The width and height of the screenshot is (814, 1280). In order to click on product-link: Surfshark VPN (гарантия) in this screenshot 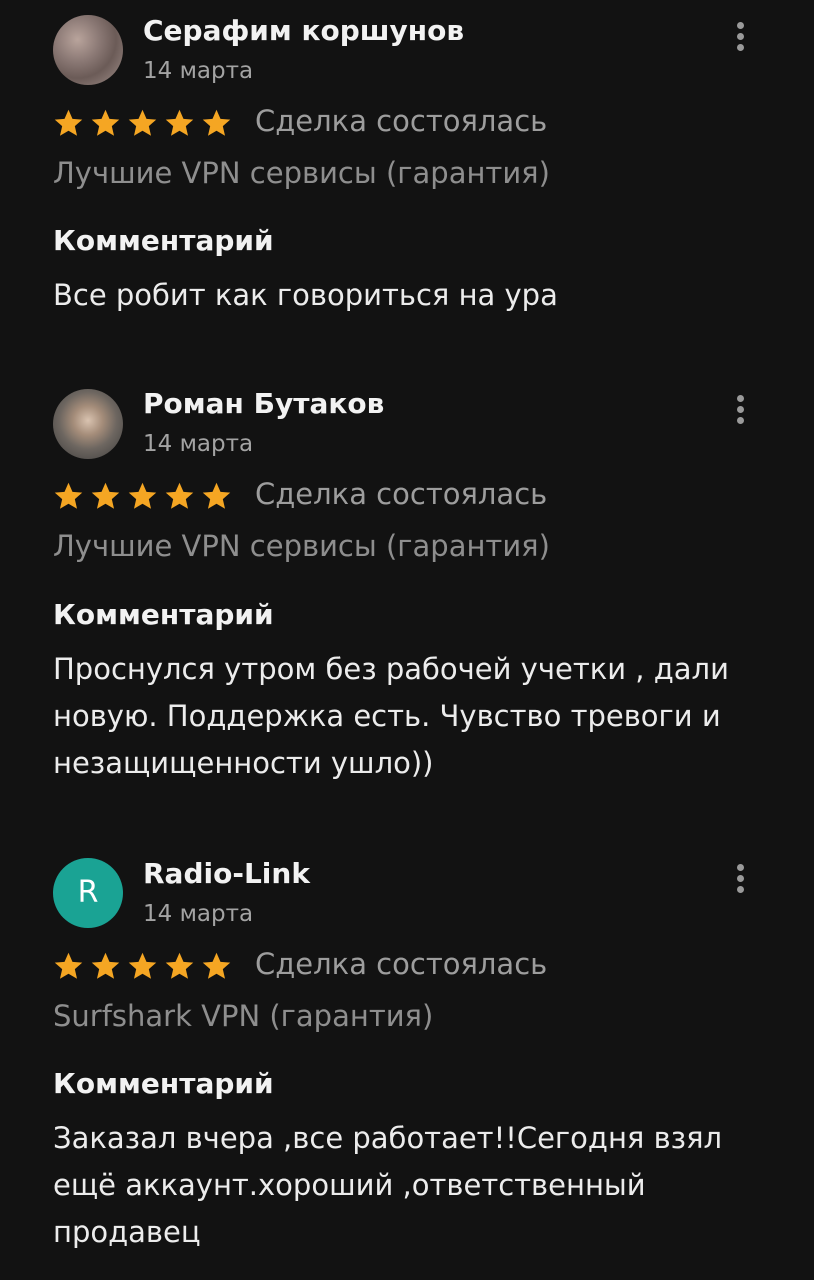, I will do `click(243, 1016)`.